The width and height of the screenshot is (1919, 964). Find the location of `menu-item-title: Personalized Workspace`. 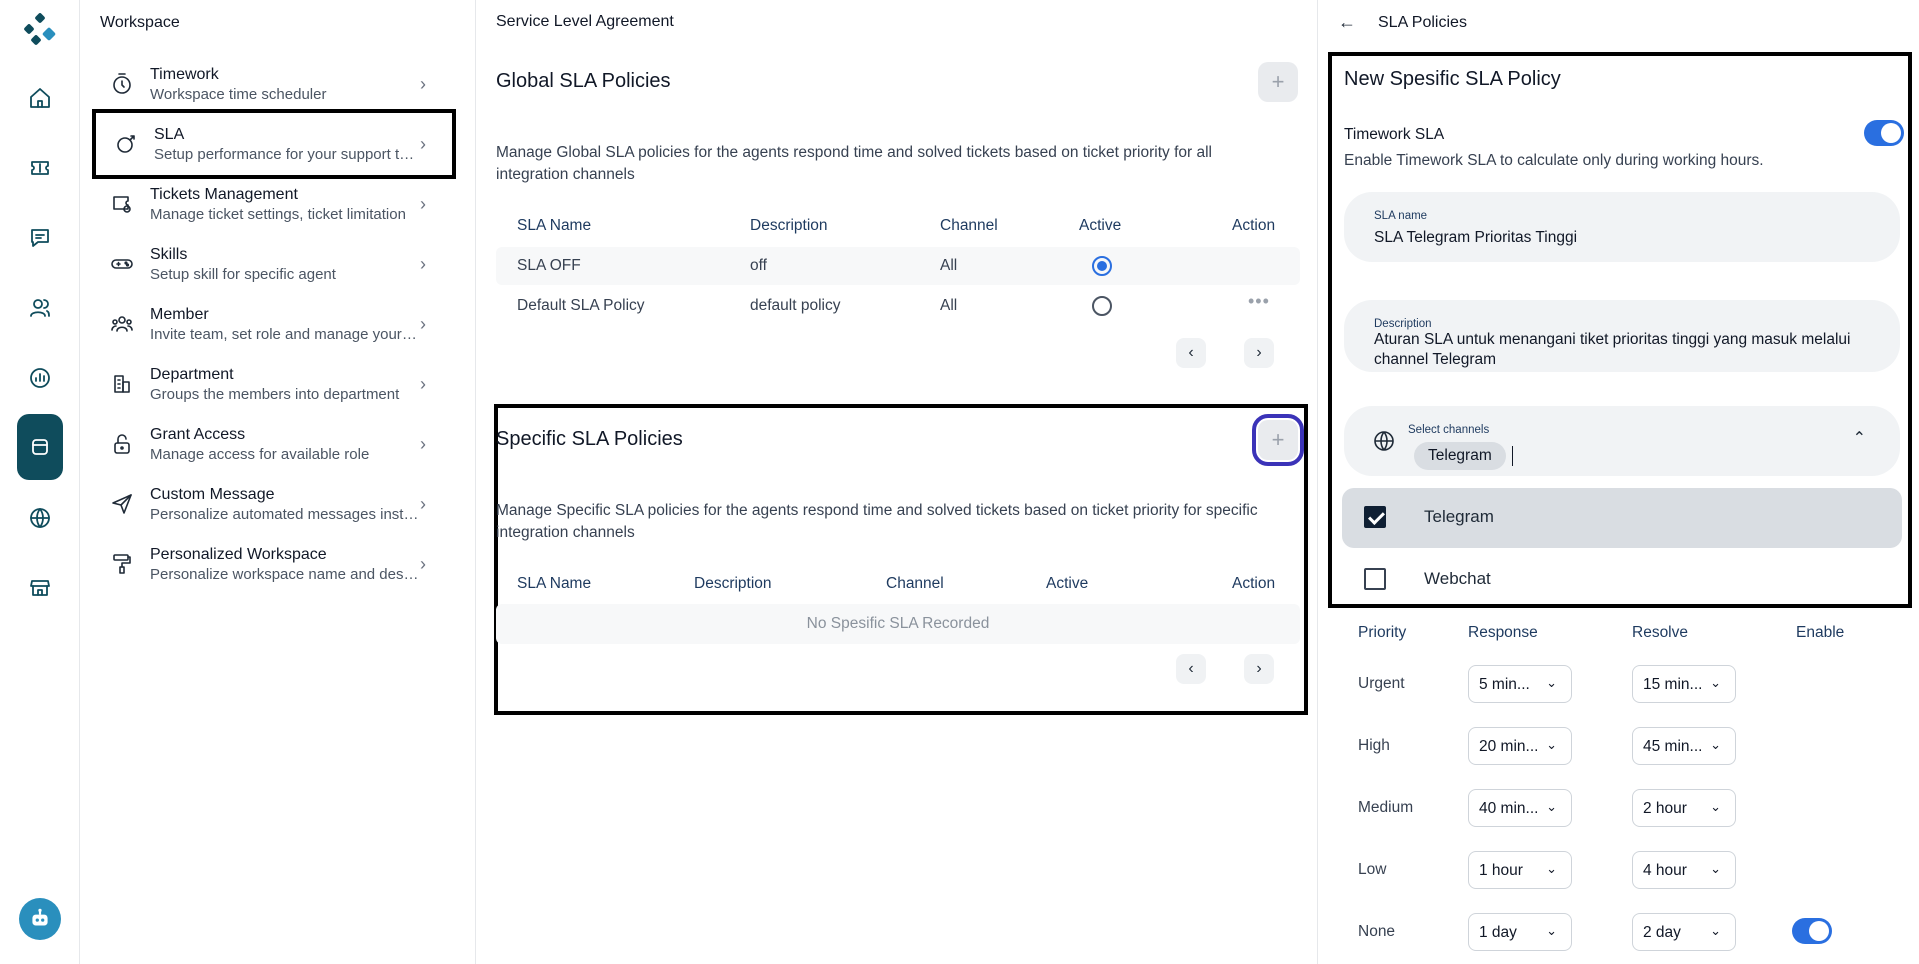

menu-item-title: Personalized Workspace is located at coordinates (238, 554).